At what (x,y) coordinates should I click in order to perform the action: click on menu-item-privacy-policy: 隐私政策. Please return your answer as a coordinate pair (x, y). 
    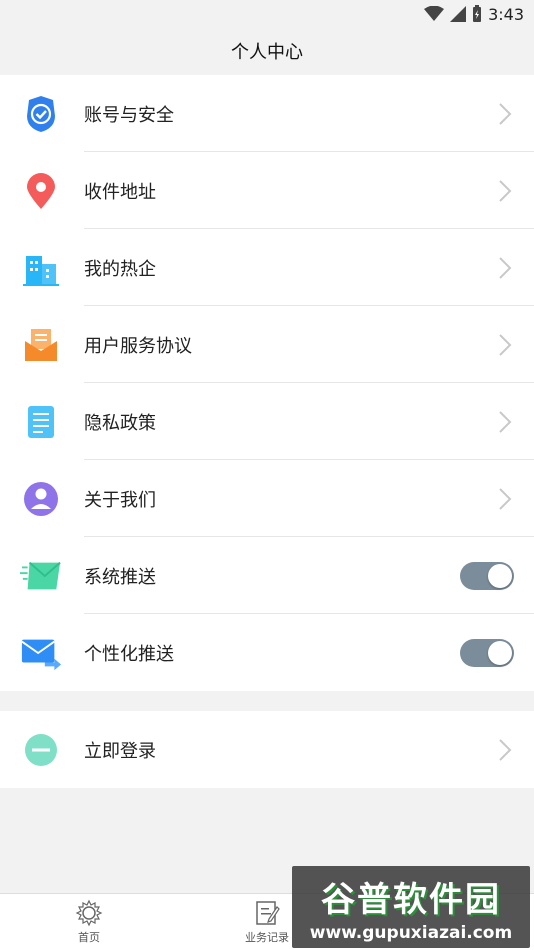
    Looking at the image, I should click on (267, 421).